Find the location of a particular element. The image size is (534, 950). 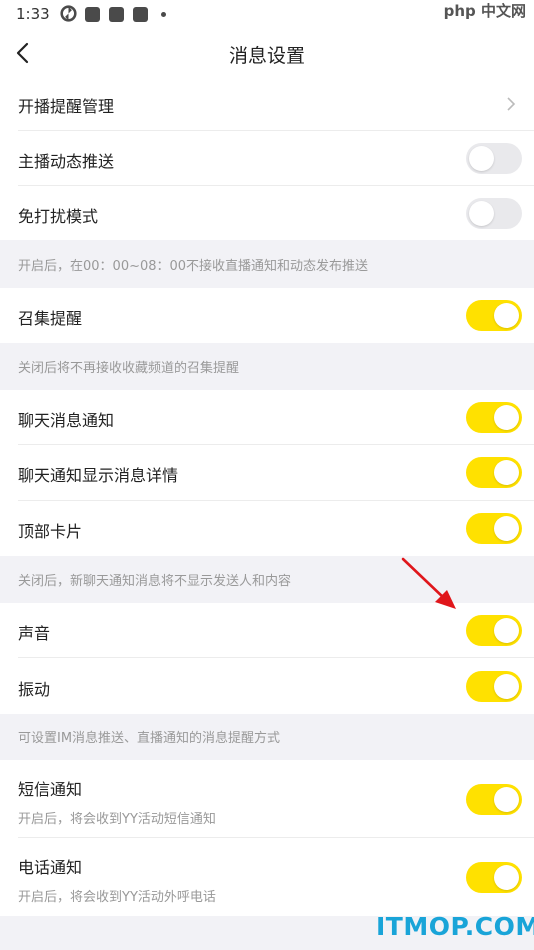

chat-detail-row: 聊天通知显示消息详情 is located at coordinates (267, 473).